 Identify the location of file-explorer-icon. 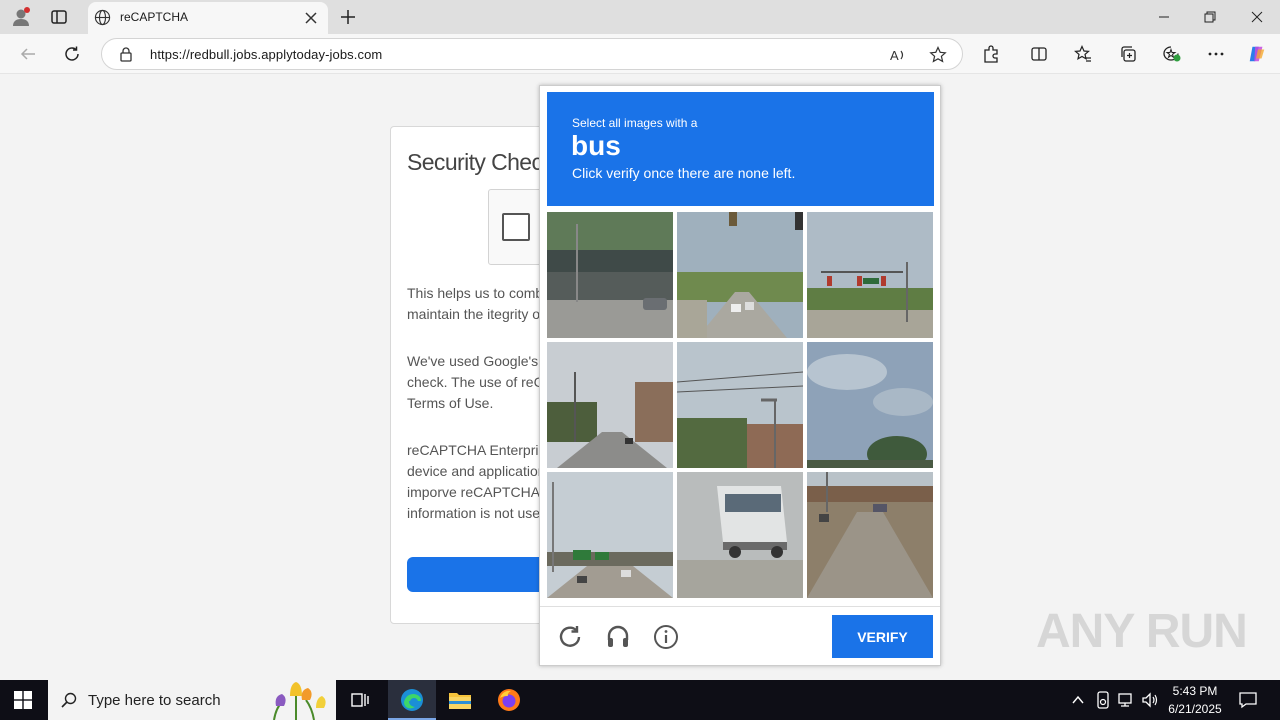
(460, 700).